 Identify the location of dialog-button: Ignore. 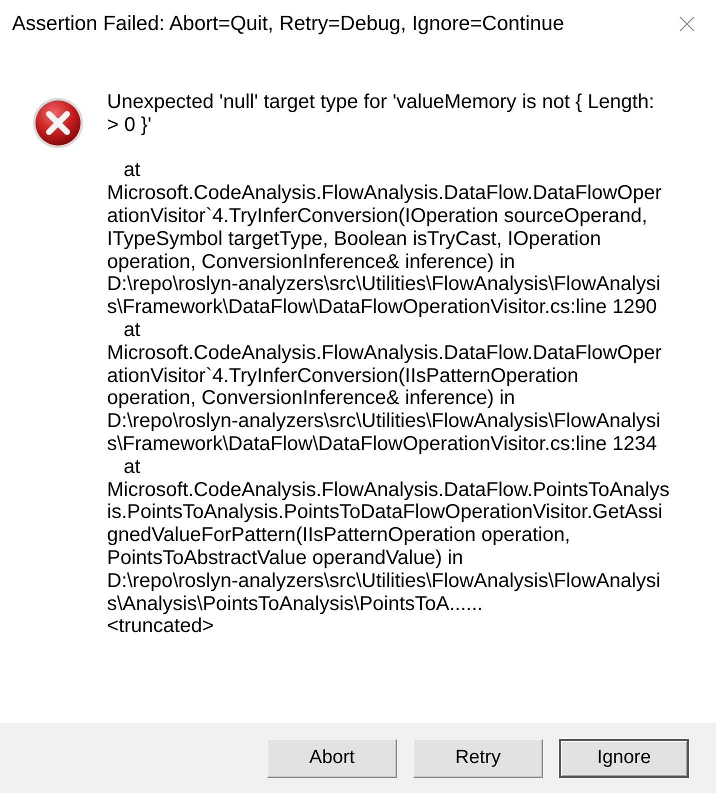
(624, 758).